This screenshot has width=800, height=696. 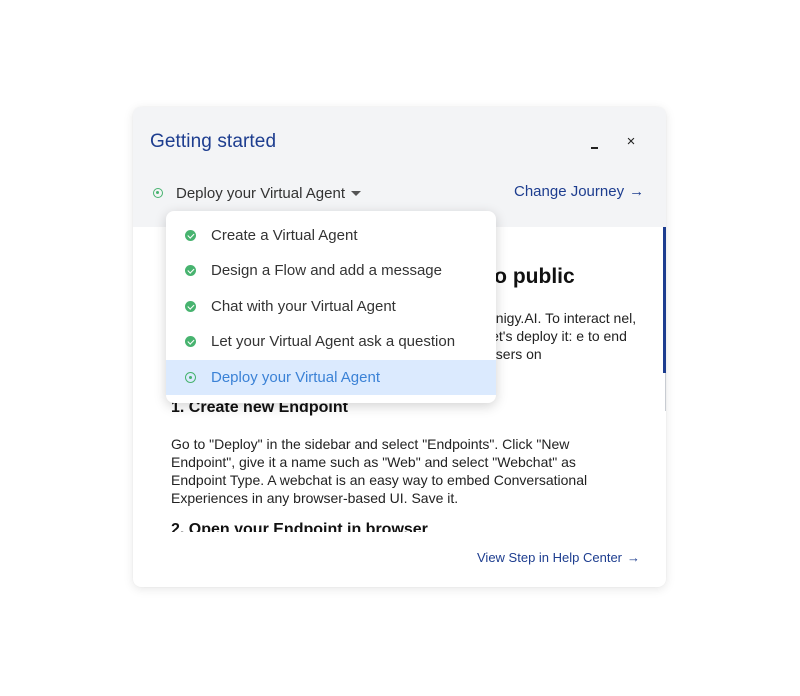 I want to click on dropdown-item: Chat with your Virtual Agent, so click(x=331, y=306).